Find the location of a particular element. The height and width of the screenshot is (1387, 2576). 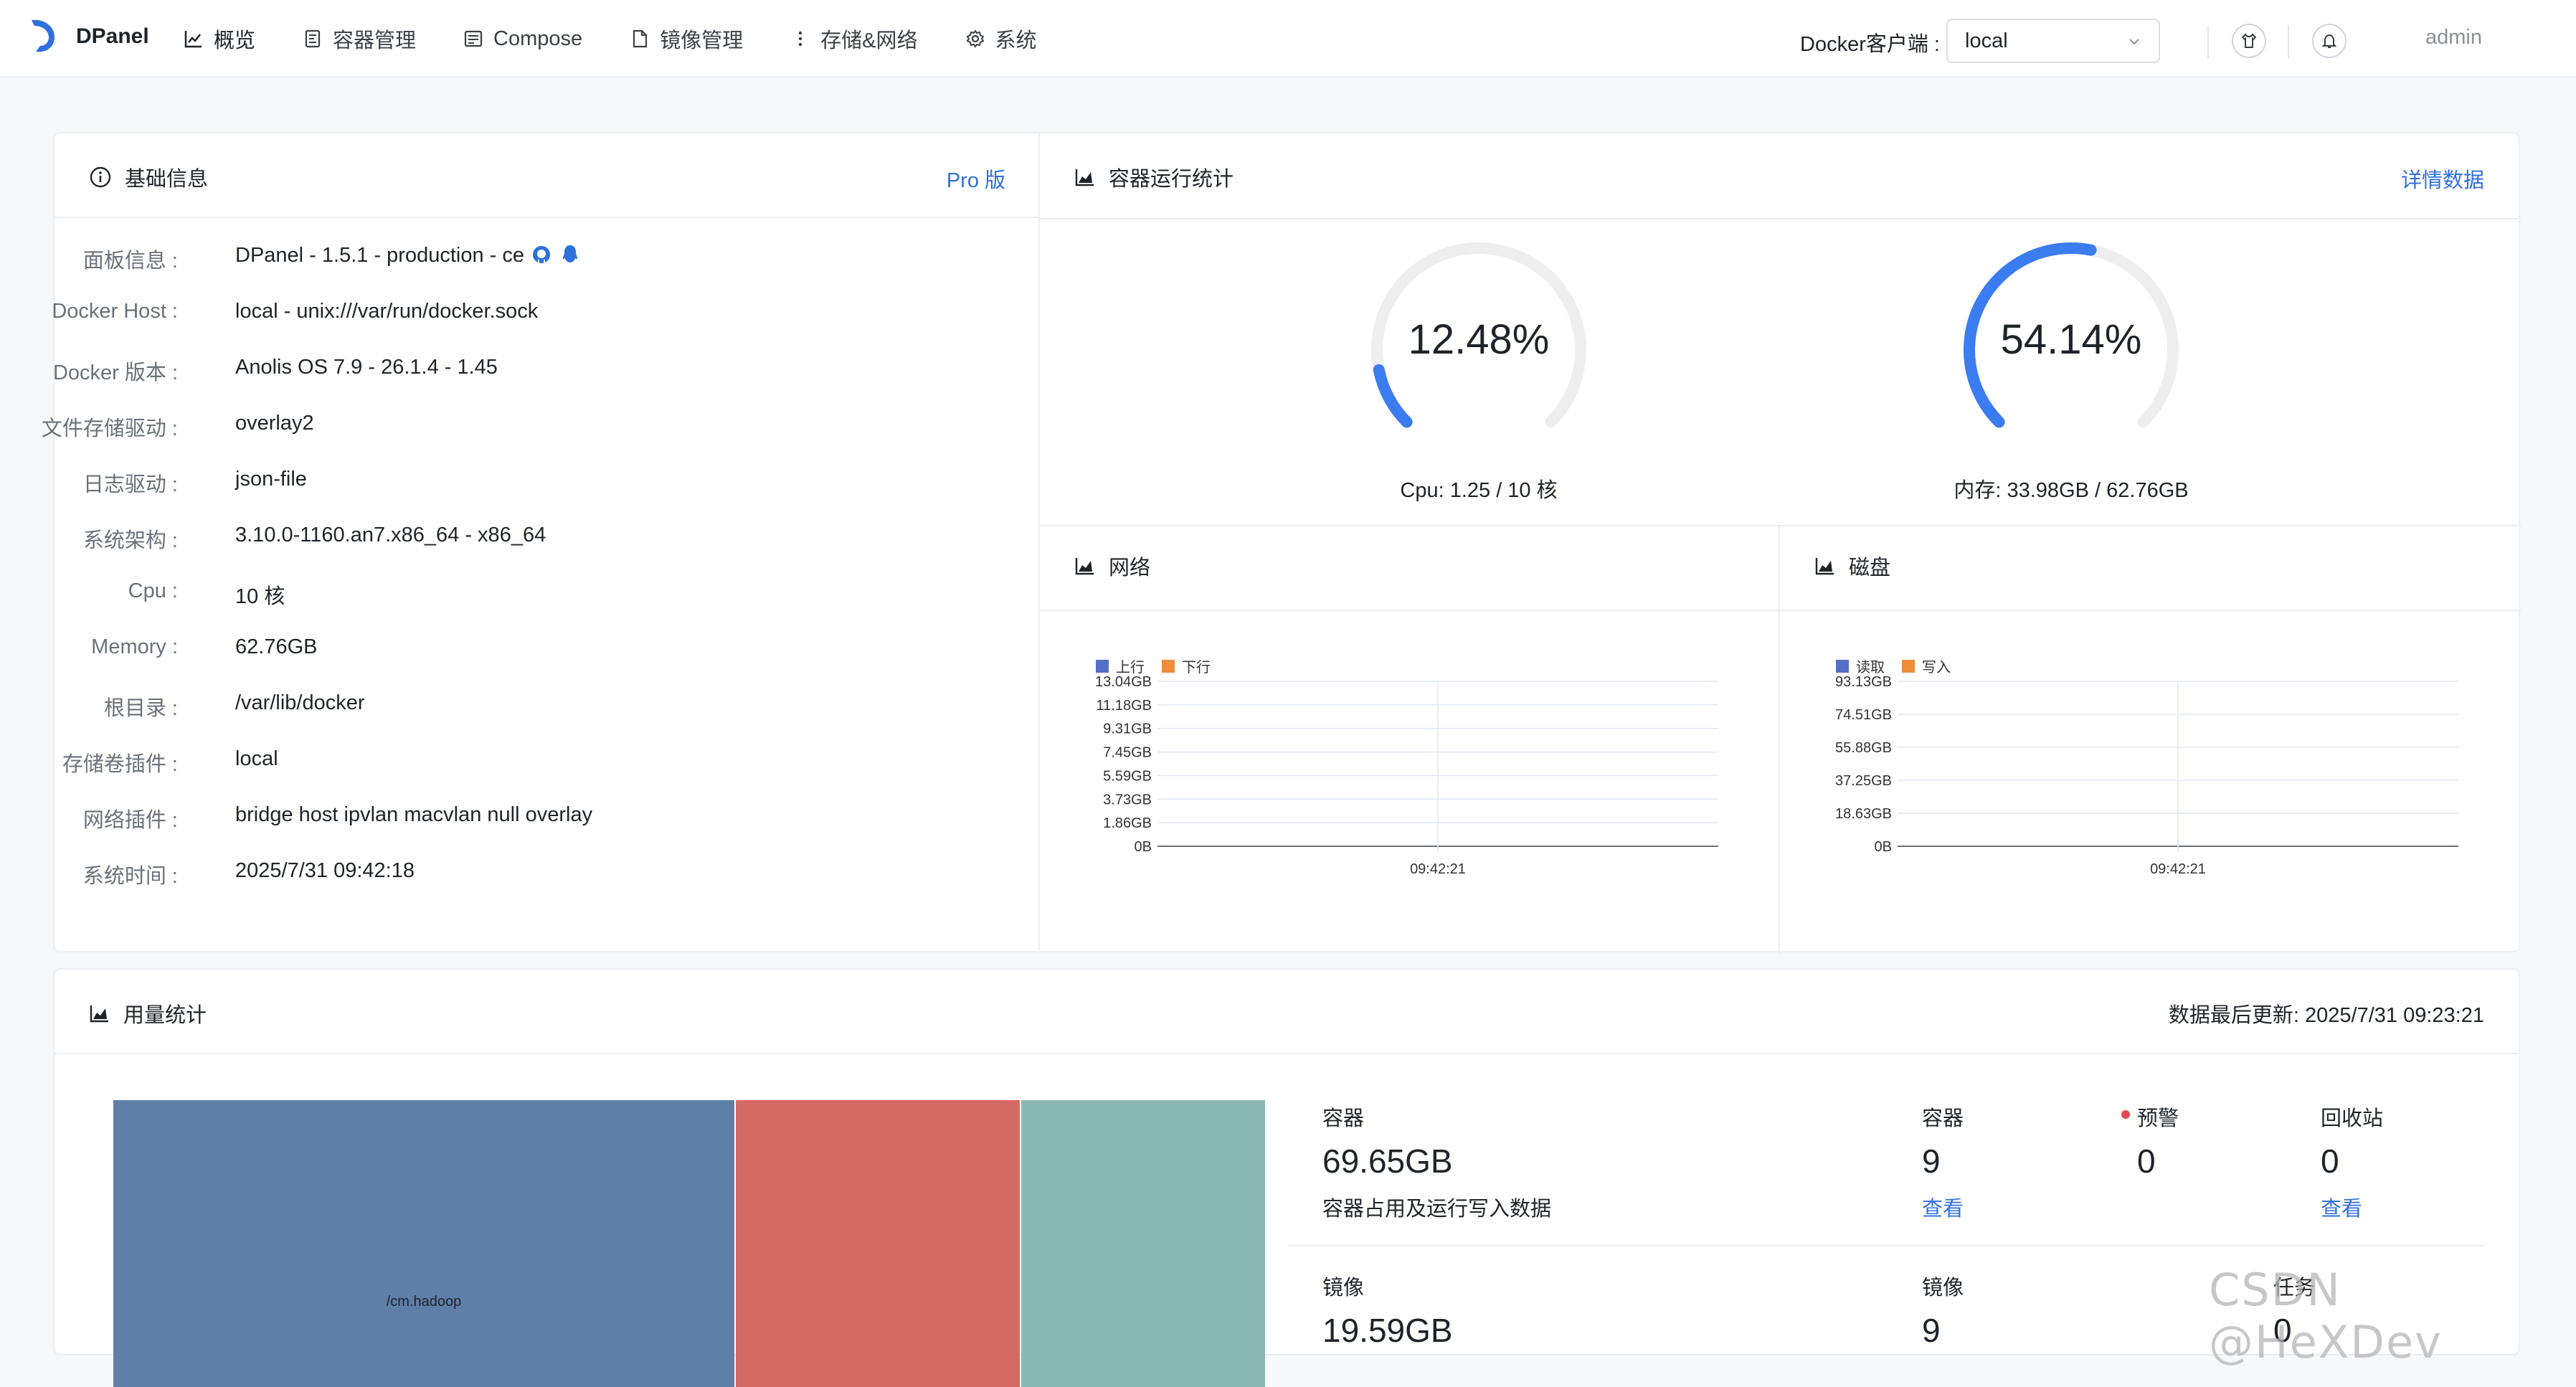

y-tick-label: 18.63GB is located at coordinates (1863, 814).